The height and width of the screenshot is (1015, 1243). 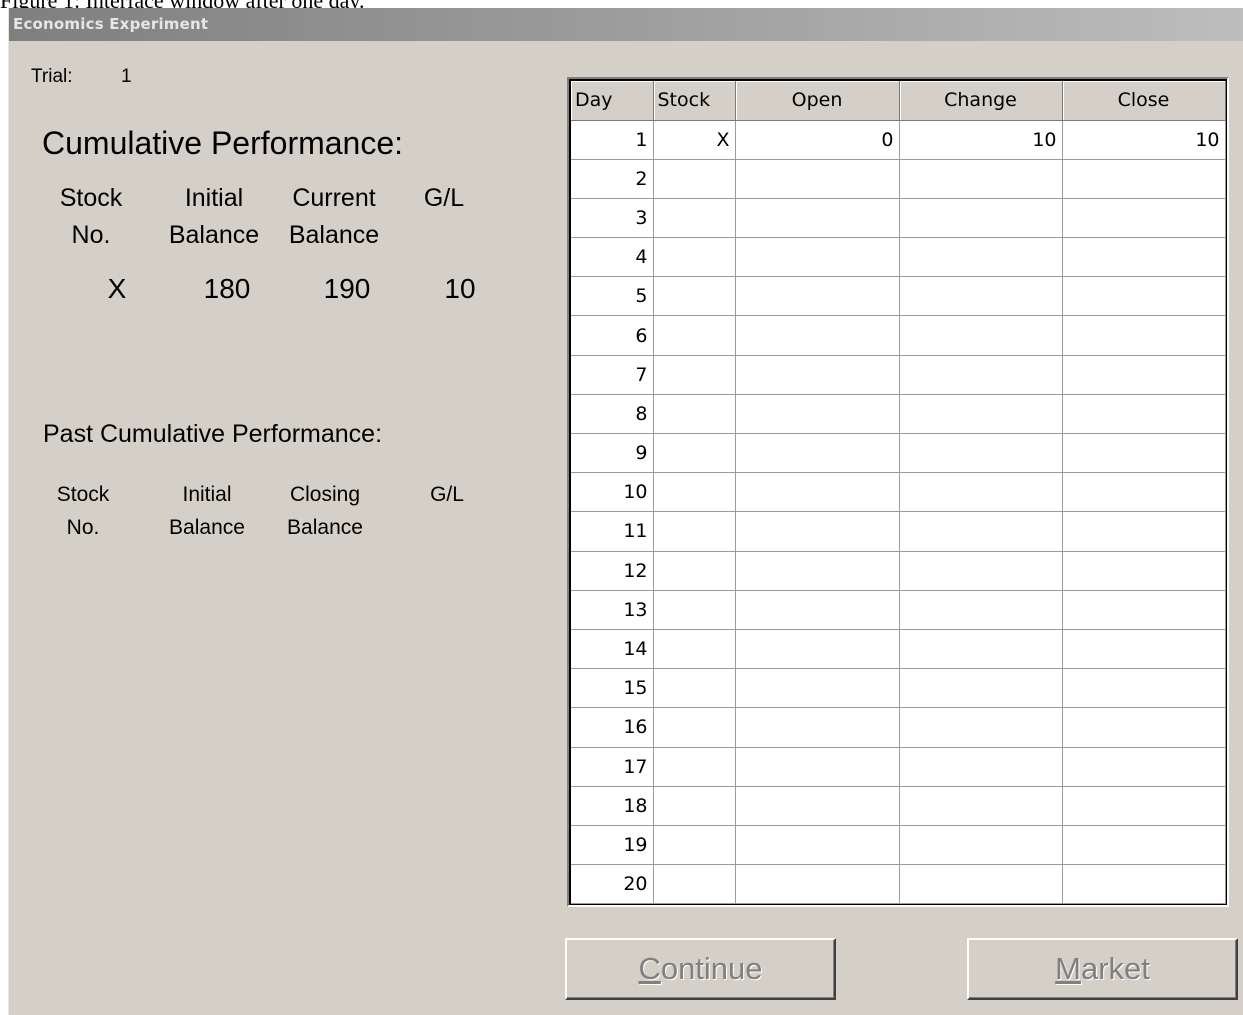 What do you see at coordinates (1144, 101) in the screenshot?
I see `column-header-close: Close` at bounding box center [1144, 101].